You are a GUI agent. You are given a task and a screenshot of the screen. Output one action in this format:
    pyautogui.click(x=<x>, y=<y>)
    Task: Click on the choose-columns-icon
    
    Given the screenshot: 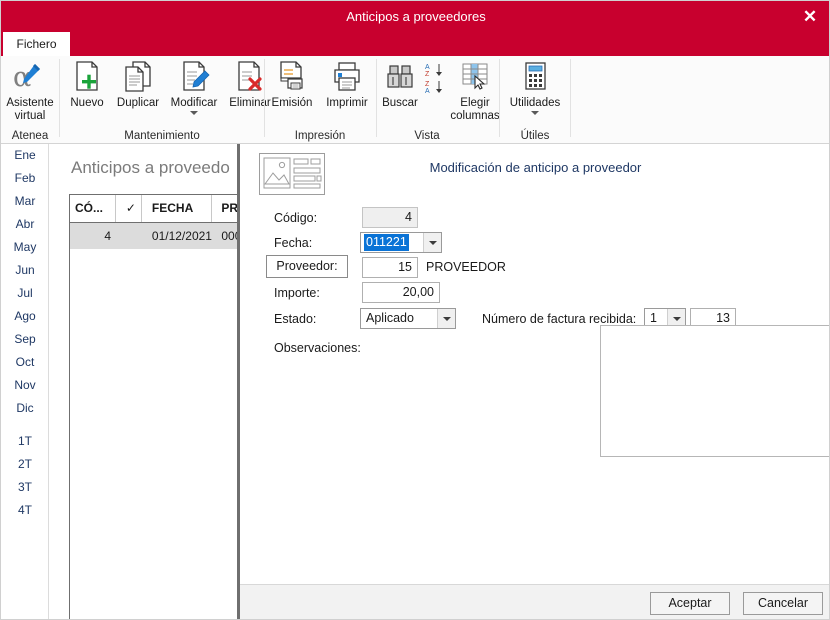 What is the action you would take?
    pyautogui.click(x=475, y=77)
    